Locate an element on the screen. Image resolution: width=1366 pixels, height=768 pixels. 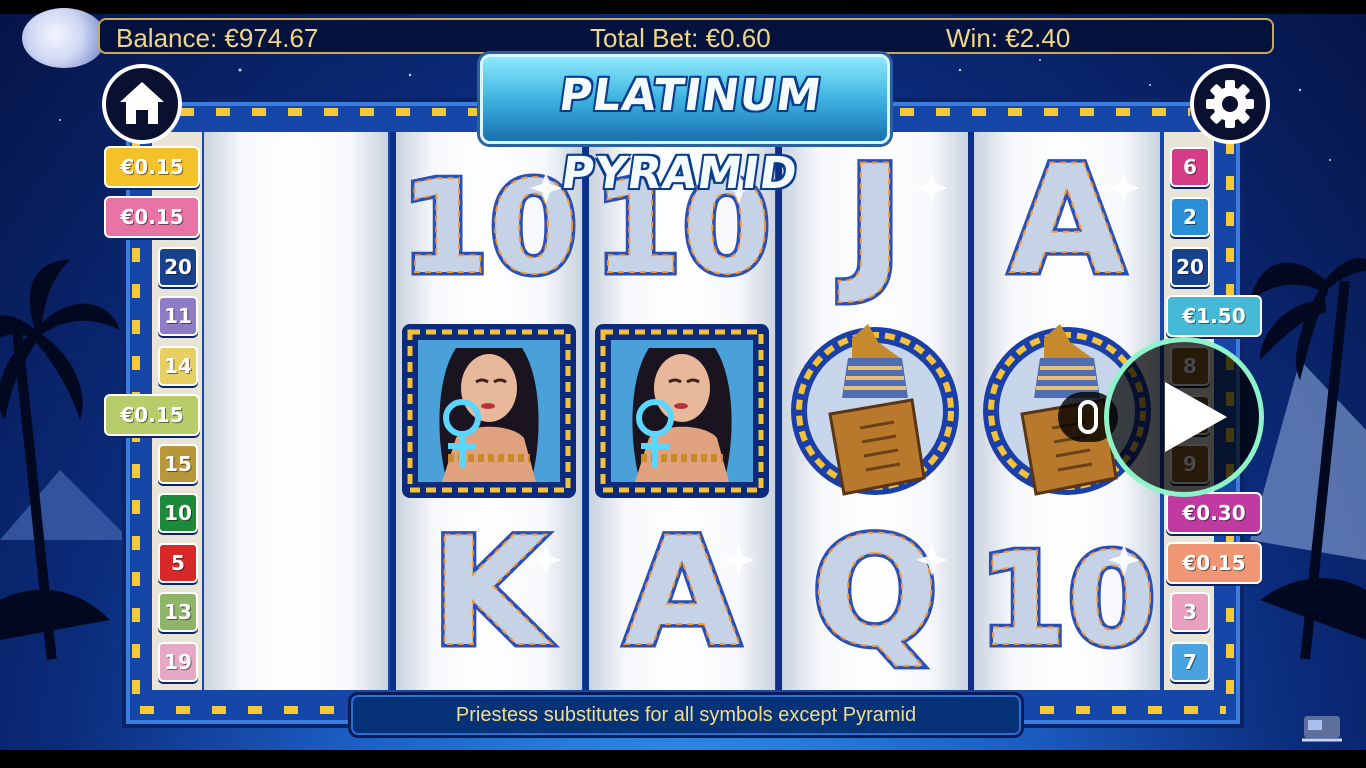
symbol-Q: Q Q is located at coordinates (875, 596).